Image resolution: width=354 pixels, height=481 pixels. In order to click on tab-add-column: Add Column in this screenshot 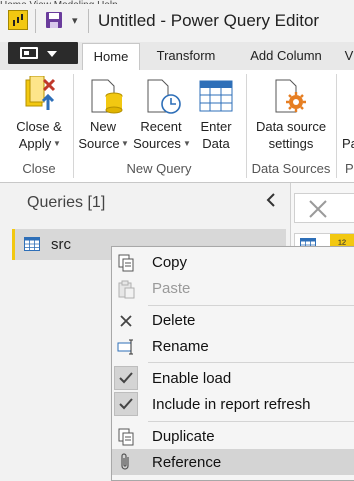, I will do `click(286, 58)`.